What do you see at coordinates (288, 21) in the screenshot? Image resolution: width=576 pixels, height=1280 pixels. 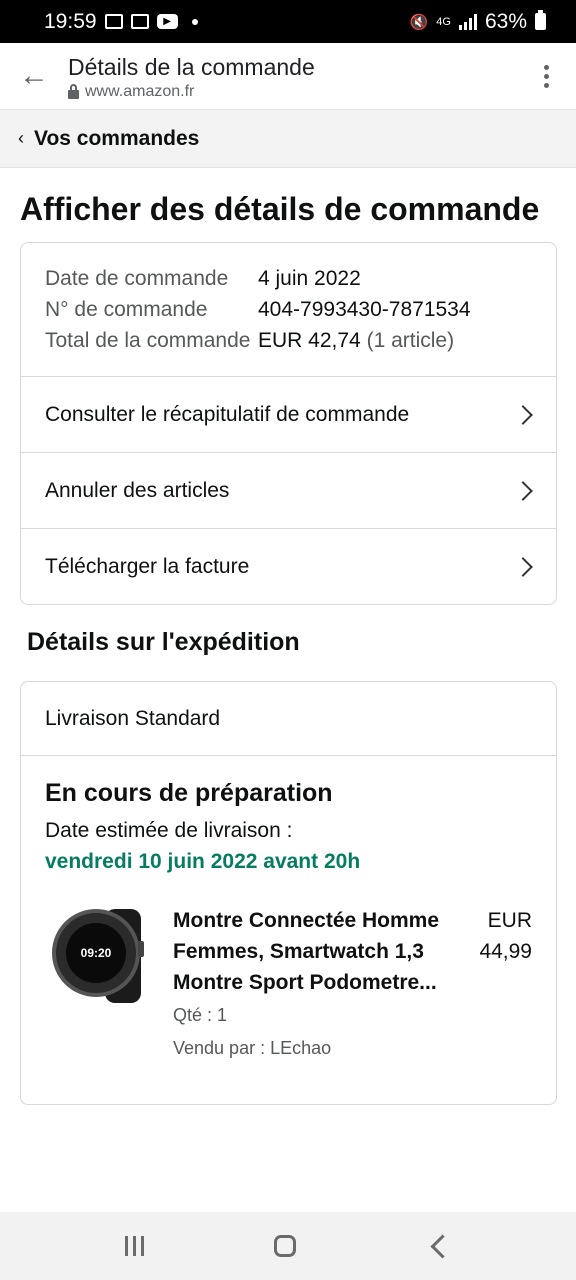 I see `status-bar: 19:59 ▶ 🔇 4G 63%` at bounding box center [288, 21].